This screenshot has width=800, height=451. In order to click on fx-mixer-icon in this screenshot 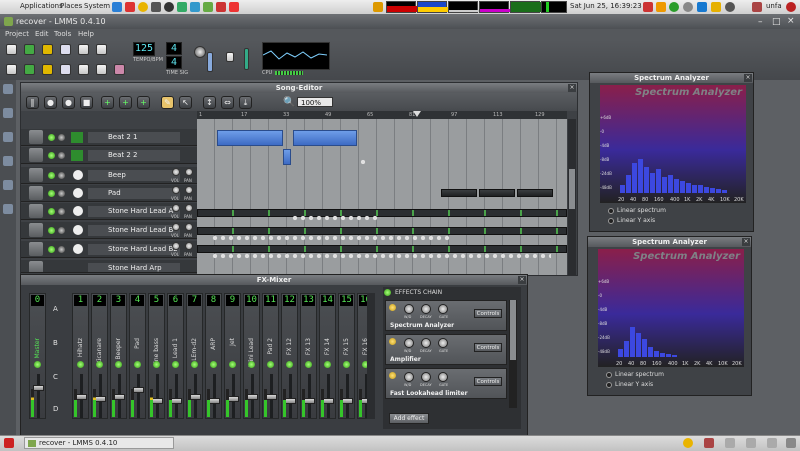, I will do `click(83, 69)`.